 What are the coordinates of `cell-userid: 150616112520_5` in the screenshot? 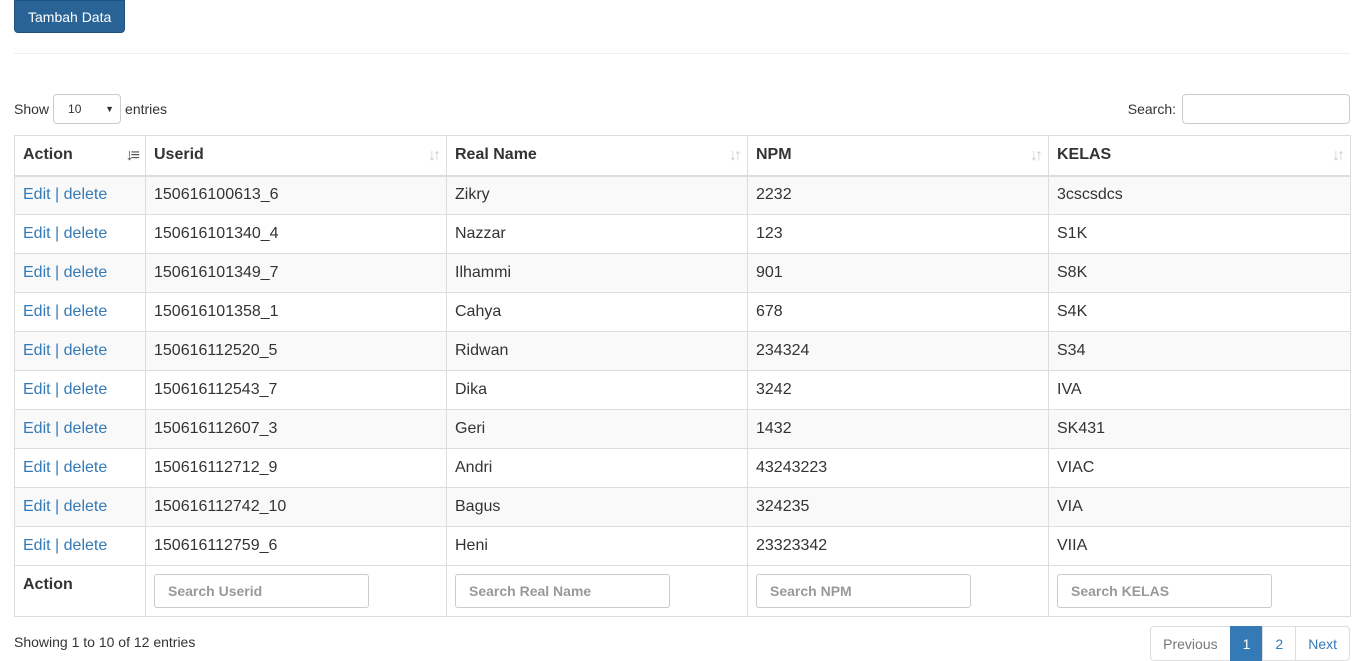 It's located at (296, 351).